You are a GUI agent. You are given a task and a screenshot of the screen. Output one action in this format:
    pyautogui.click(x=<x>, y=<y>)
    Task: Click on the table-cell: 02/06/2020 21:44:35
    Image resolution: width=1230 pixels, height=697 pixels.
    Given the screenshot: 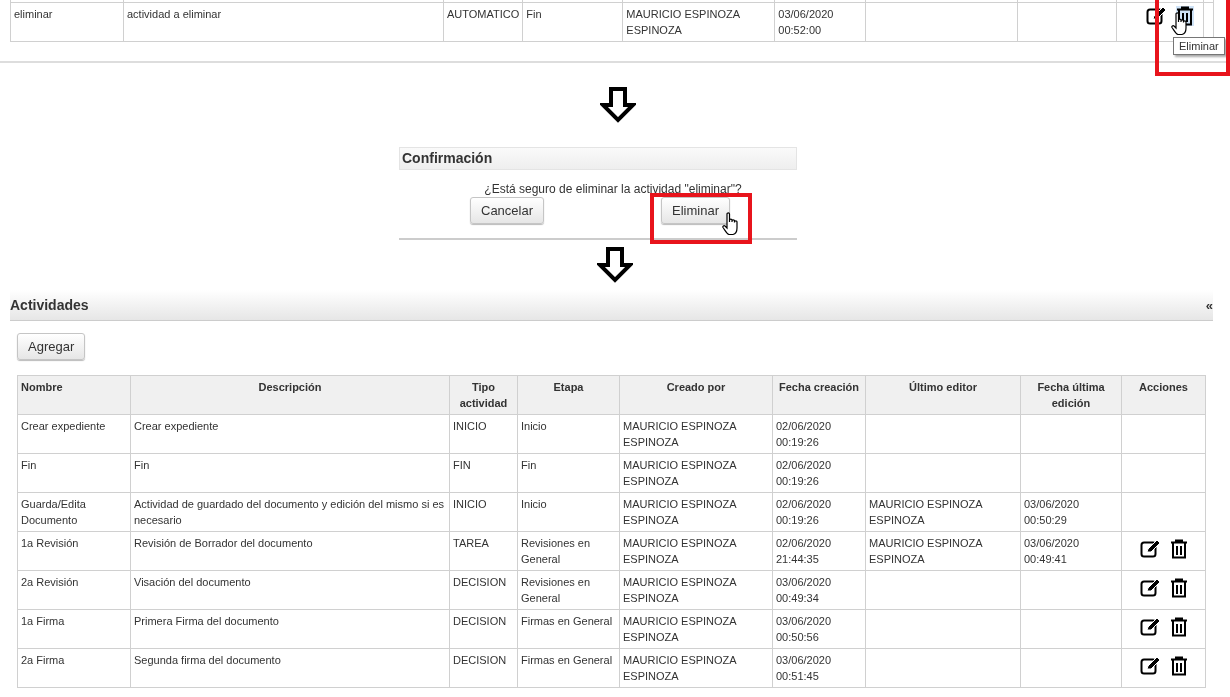 What is the action you would take?
    pyautogui.click(x=819, y=551)
    